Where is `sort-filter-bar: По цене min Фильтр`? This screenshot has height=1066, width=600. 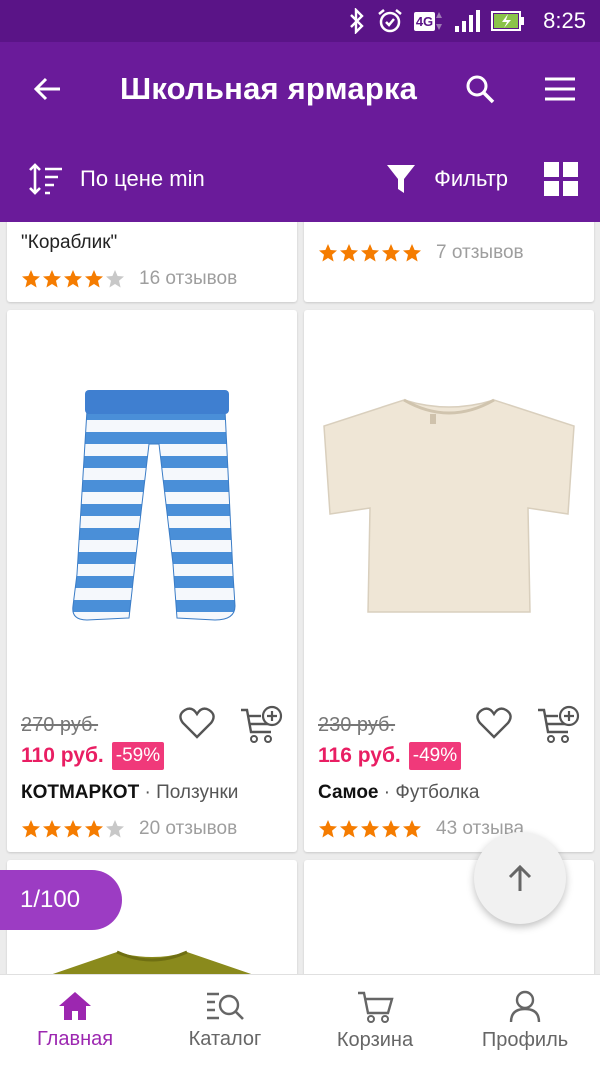 sort-filter-bar: По цене min Фильтр is located at coordinates (300, 179).